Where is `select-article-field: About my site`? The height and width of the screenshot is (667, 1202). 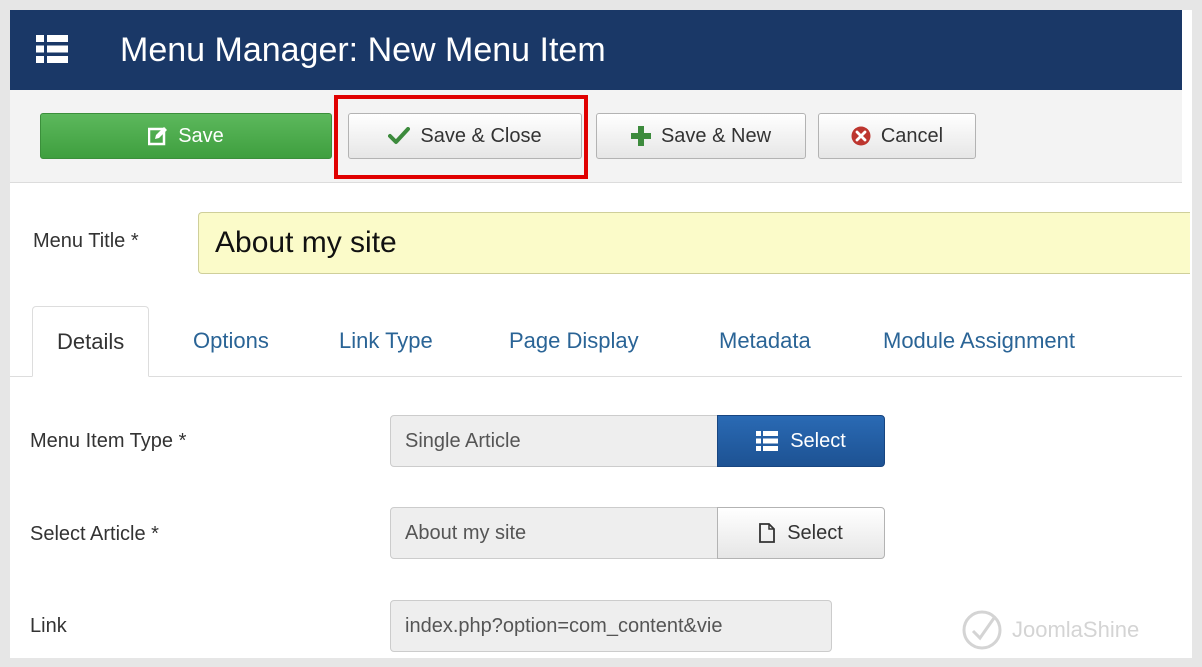
select-article-field: About my site is located at coordinates (555, 533).